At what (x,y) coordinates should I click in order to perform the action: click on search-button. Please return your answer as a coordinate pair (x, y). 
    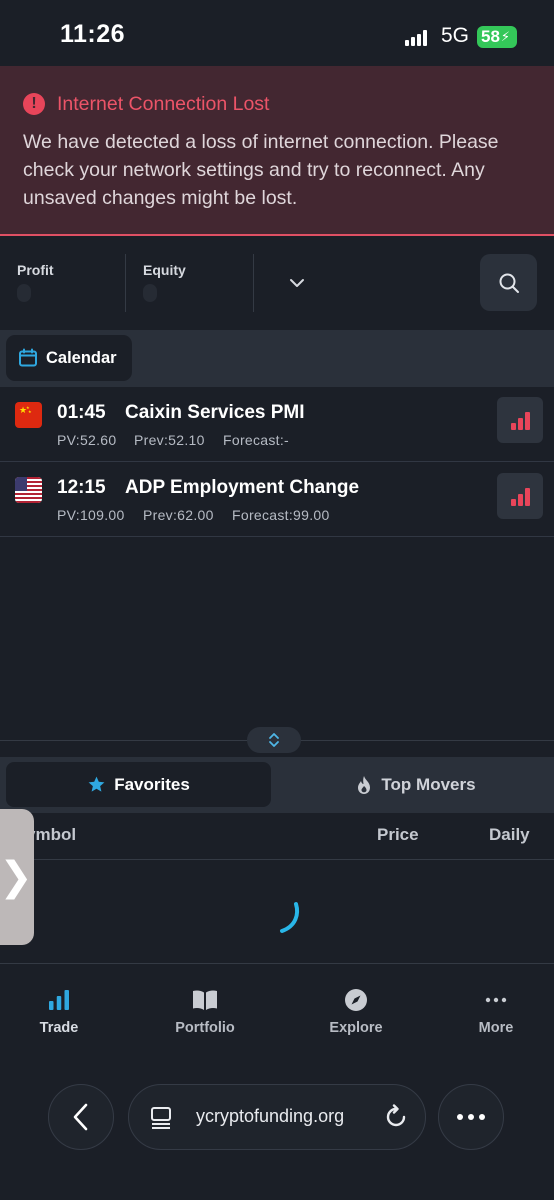
    Looking at the image, I should click on (508, 282).